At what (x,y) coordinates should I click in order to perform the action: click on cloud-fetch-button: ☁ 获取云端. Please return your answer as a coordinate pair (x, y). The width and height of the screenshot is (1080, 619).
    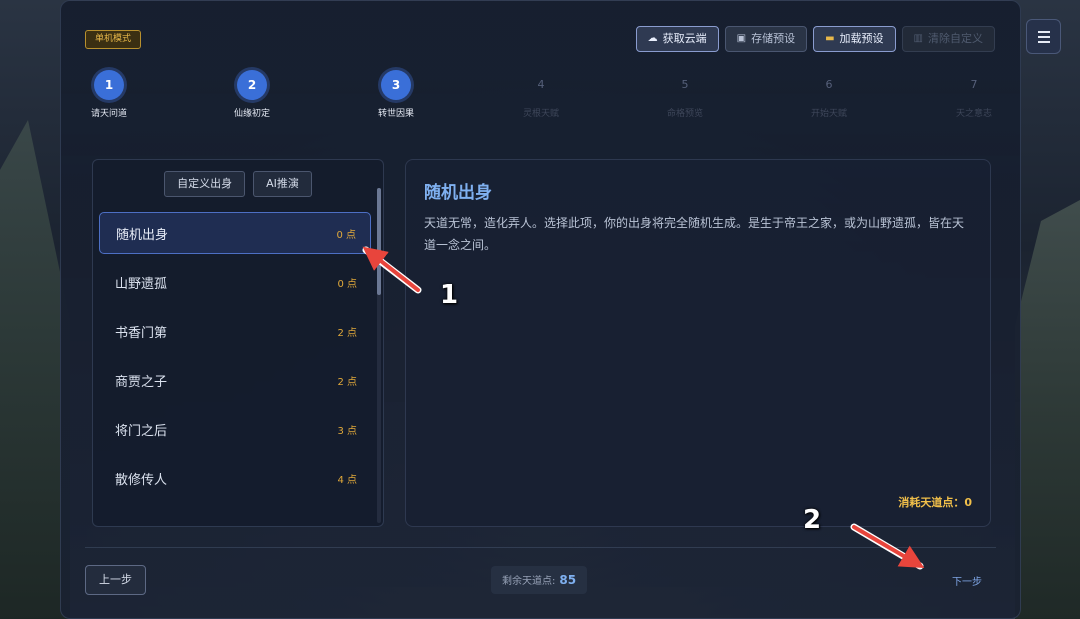
    Looking at the image, I should click on (677, 39).